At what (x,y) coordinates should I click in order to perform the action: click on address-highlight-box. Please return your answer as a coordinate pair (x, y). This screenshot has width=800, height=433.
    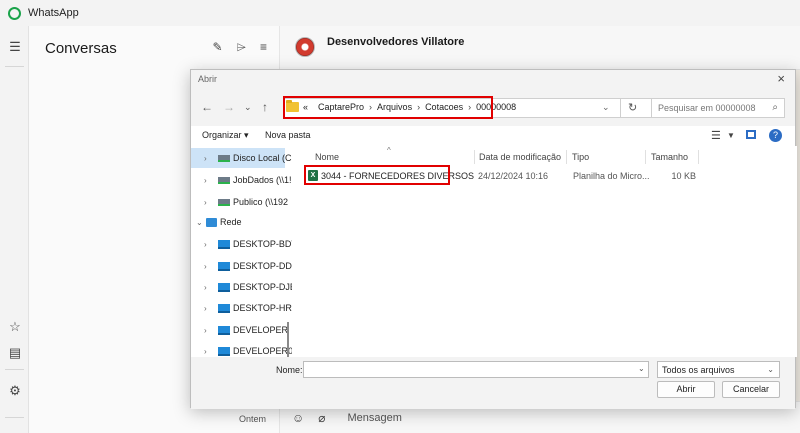
    Looking at the image, I should click on (388, 107).